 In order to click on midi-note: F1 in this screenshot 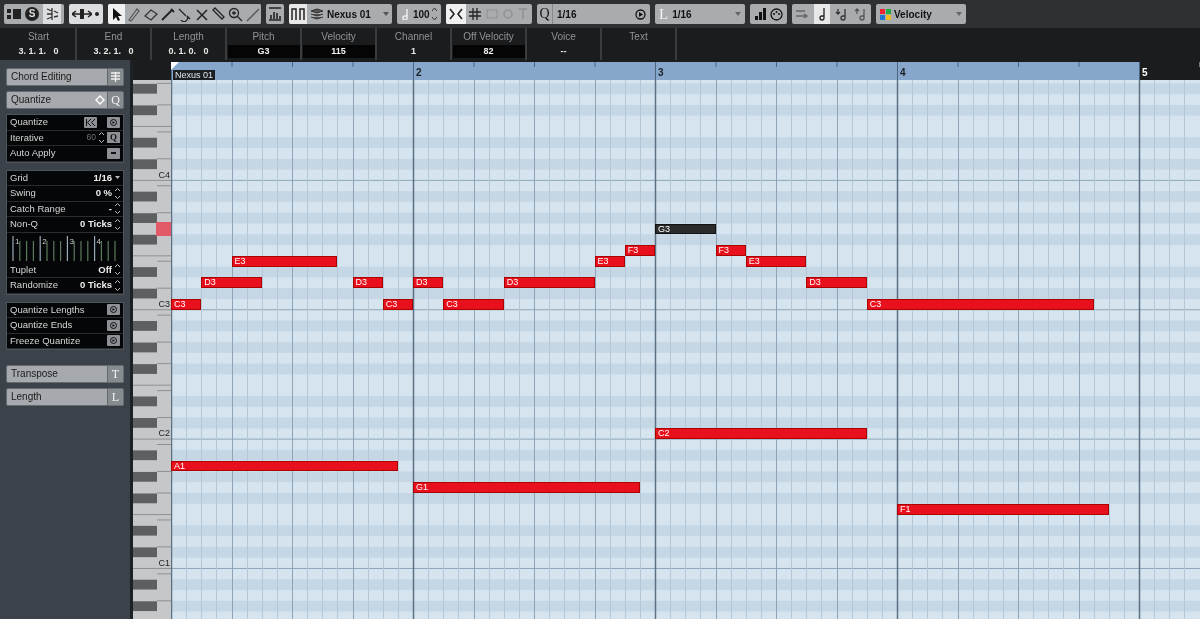, I will do `click(1003, 509)`.